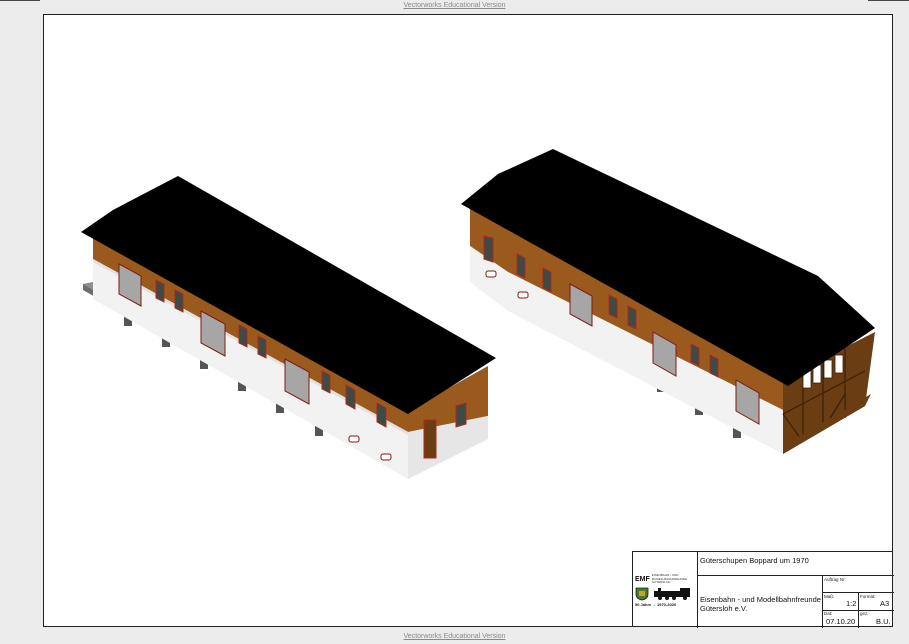 This screenshot has height=644, width=909. What do you see at coordinates (829, 596) in the screenshot?
I see `massstab-label: Maß:` at bounding box center [829, 596].